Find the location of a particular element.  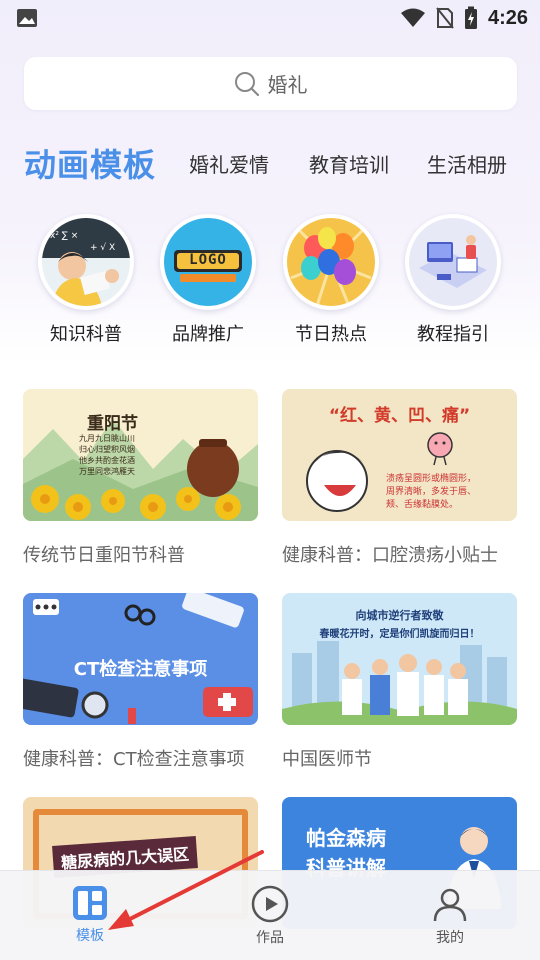

computer-illustration-icon is located at coordinates (453, 261).